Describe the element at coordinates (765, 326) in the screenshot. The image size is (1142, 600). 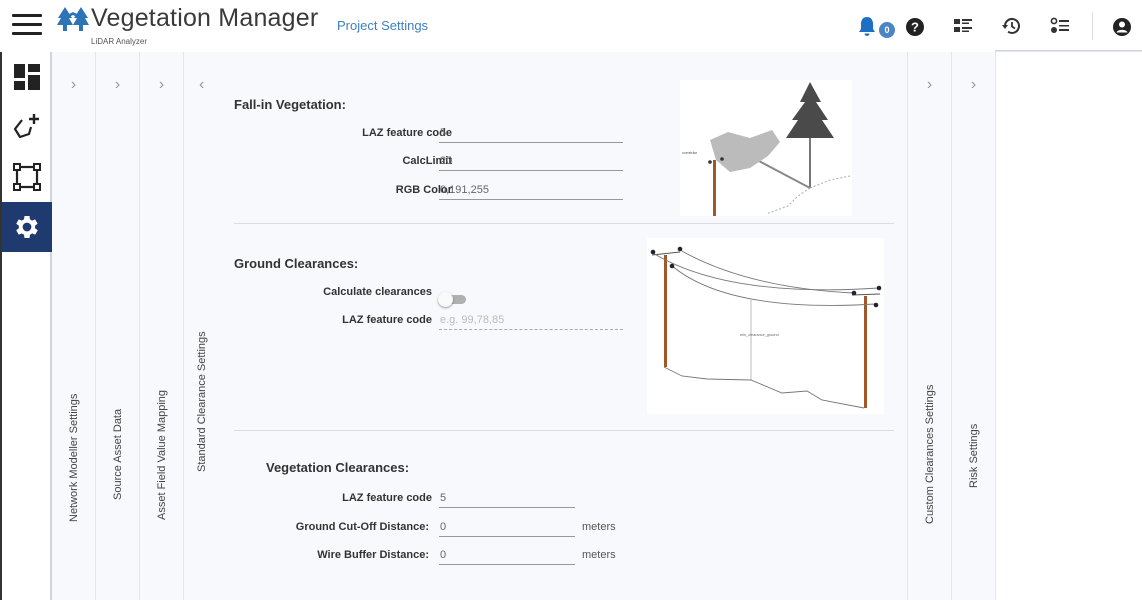
I see `ground-clearances-illustration: min_clearance_ground` at that location.